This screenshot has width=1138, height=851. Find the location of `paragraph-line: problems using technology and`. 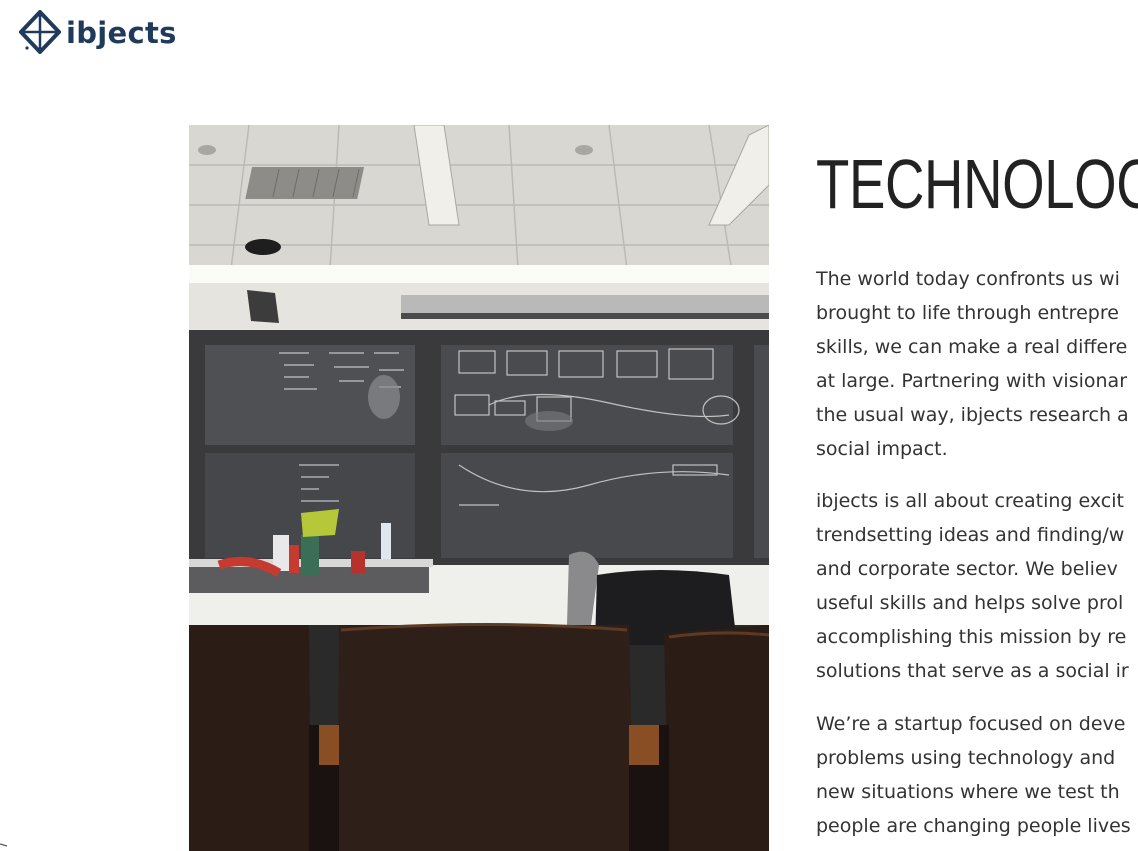

paragraph-line: problems using technology and is located at coordinates (966, 758).